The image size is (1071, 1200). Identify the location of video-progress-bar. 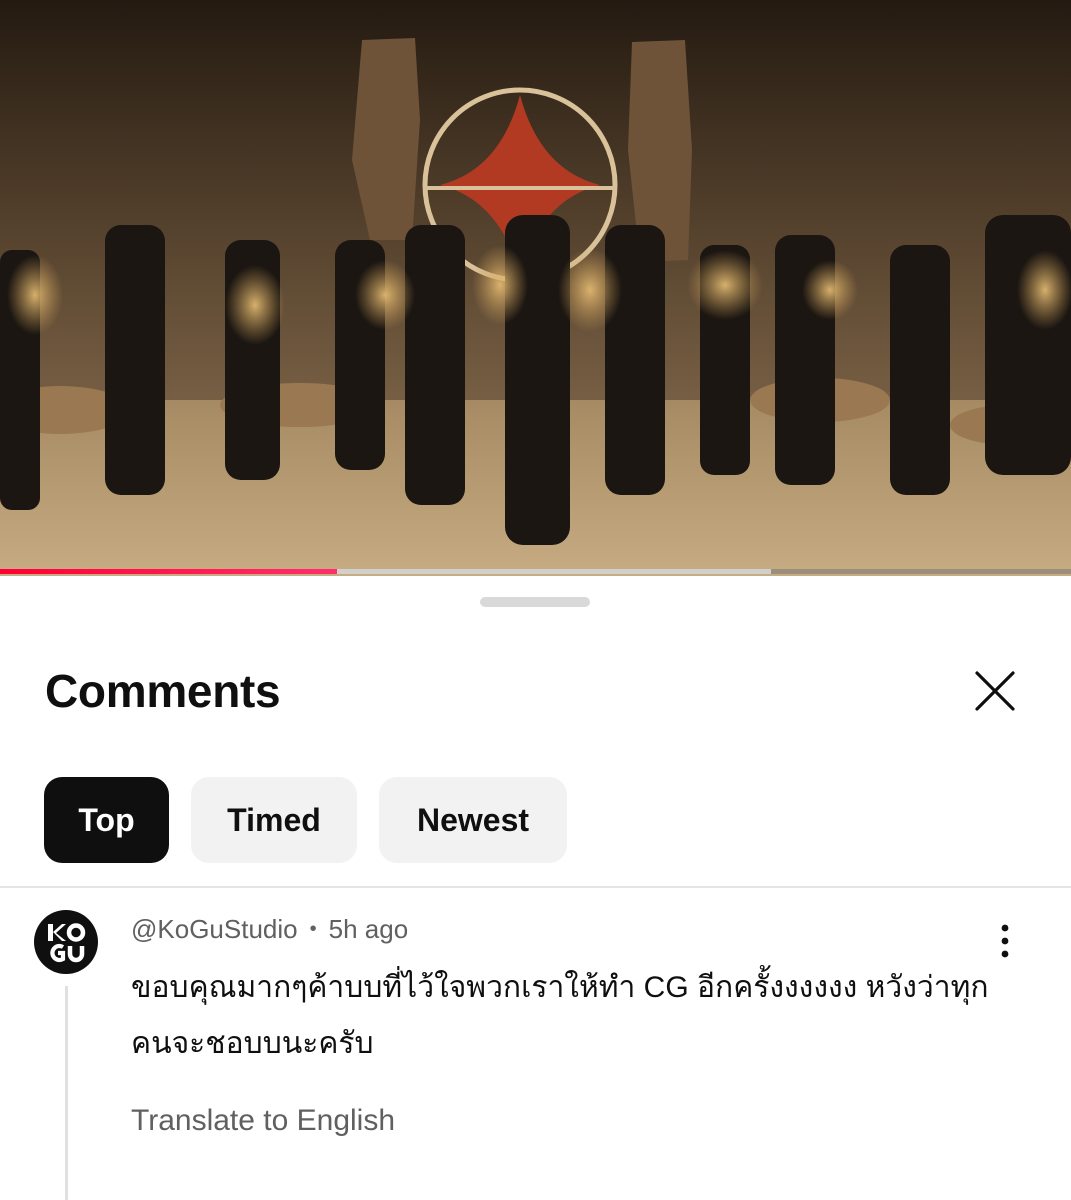
(535, 571).